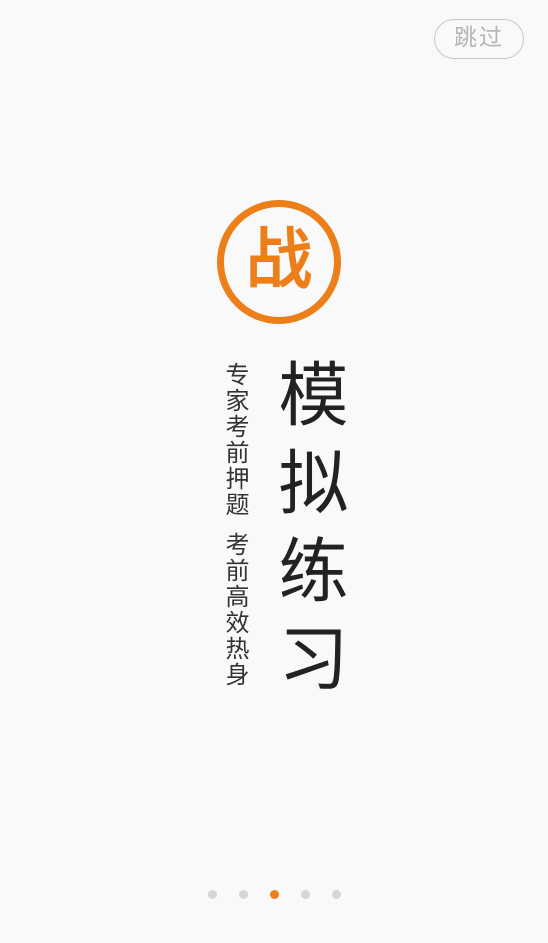  Describe the element at coordinates (479, 39) in the screenshot. I see `skip-button: 跳过` at that location.